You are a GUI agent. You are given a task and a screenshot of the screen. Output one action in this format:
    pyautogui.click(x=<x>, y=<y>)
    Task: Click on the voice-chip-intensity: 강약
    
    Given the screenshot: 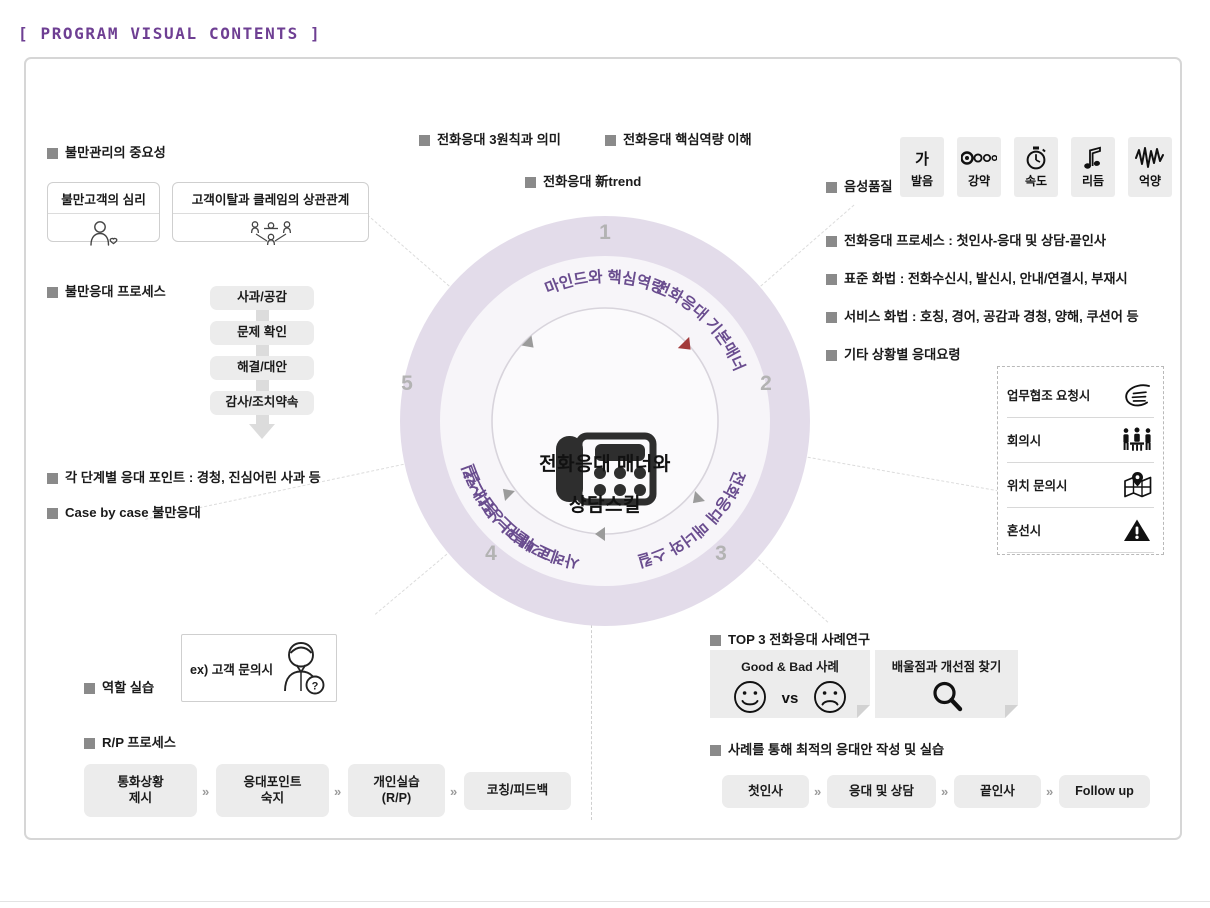 What is the action you would take?
    pyautogui.click(x=979, y=167)
    